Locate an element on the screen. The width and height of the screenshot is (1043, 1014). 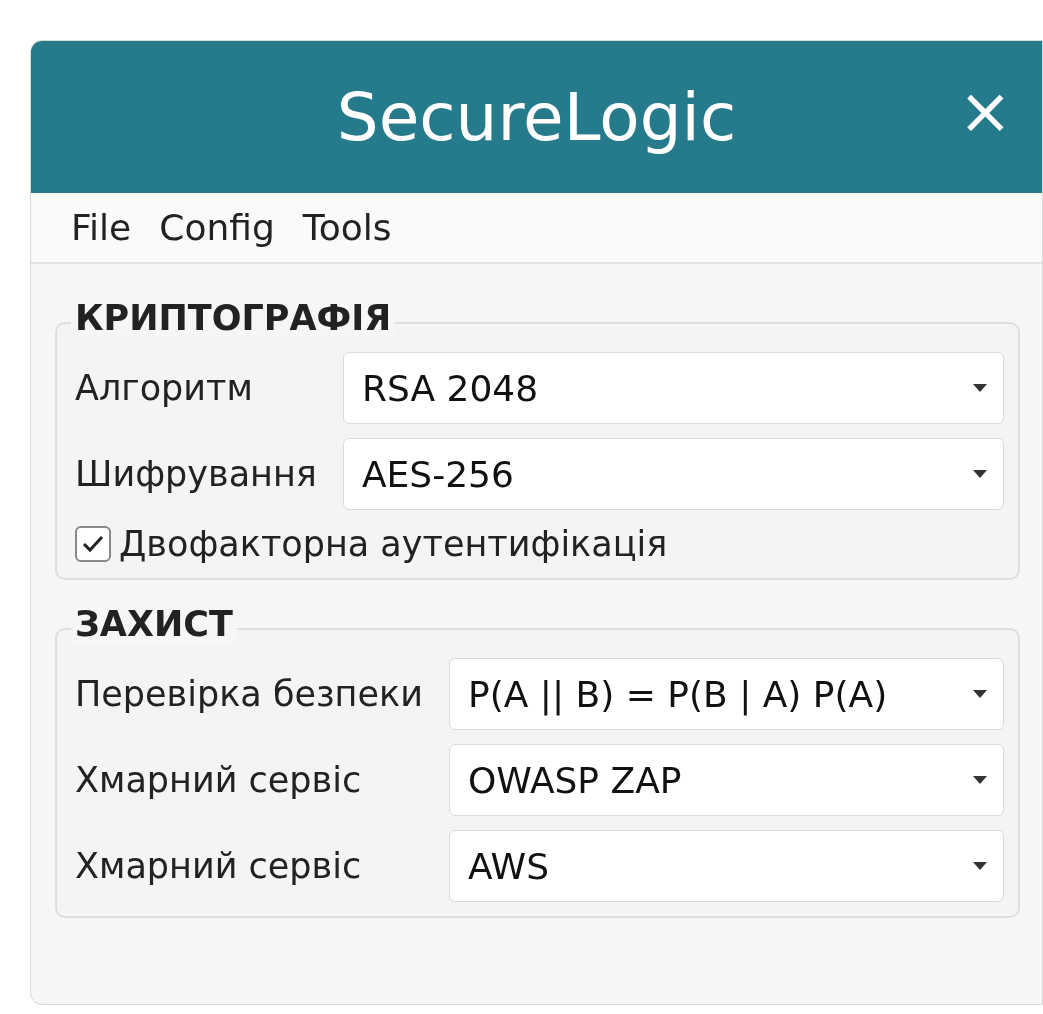
window-title: SecureLogic is located at coordinates (536, 117).